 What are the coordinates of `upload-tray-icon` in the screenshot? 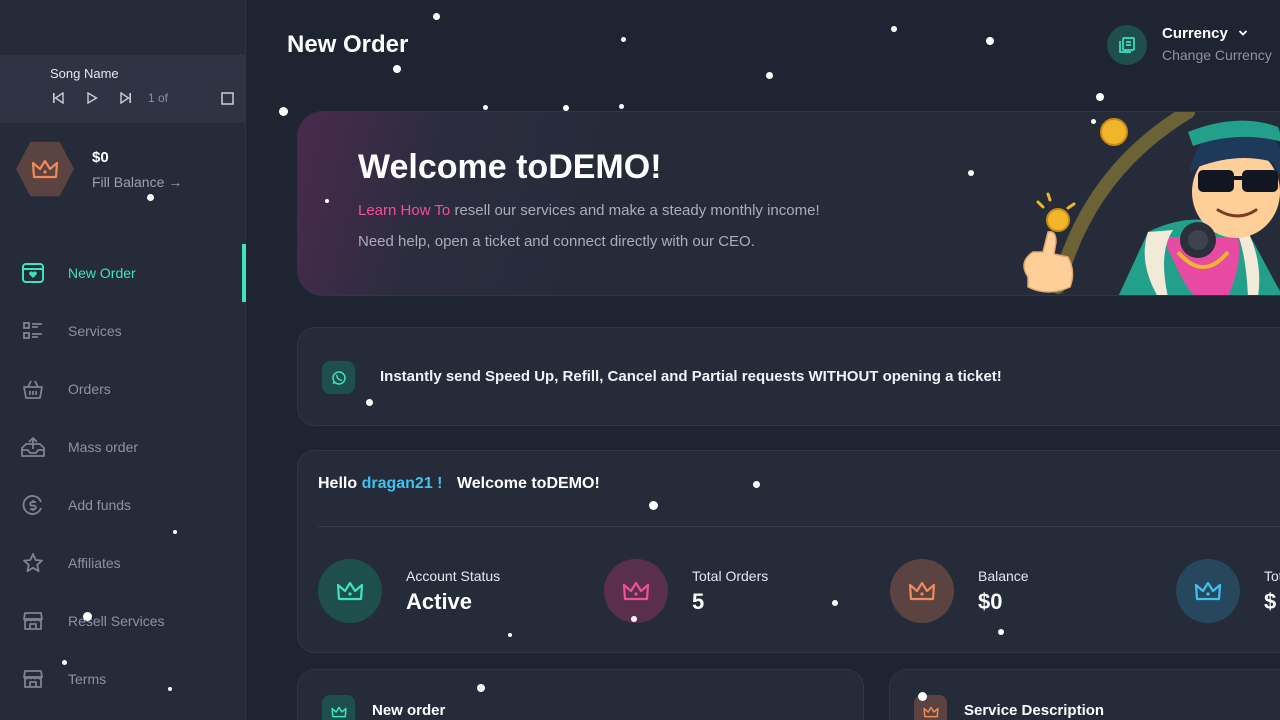 It's located at (33, 447).